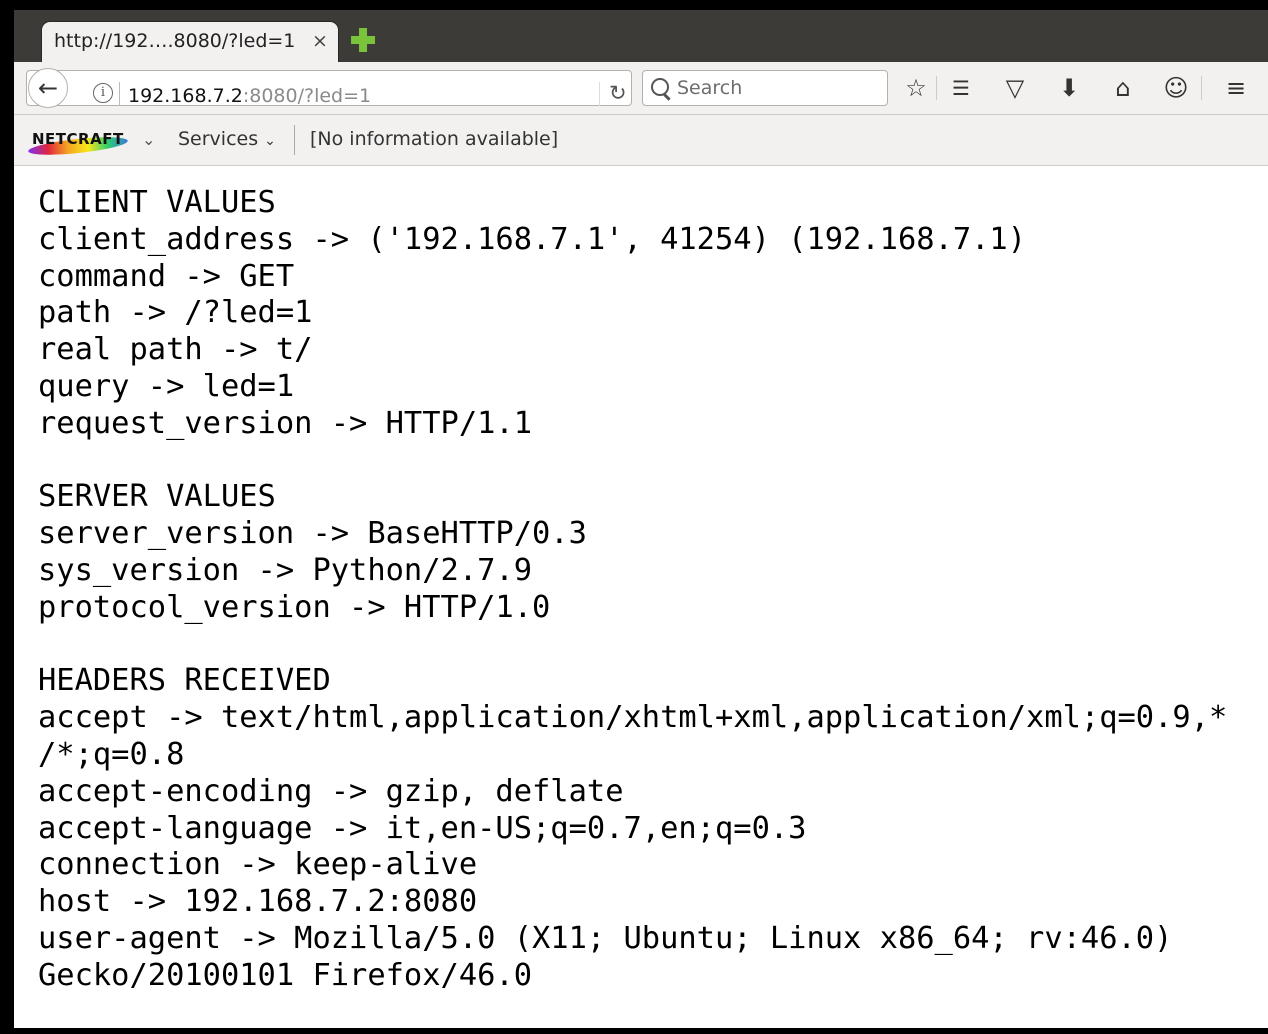 This screenshot has width=1268, height=1034. What do you see at coordinates (312, 534) in the screenshot?
I see `content-line: server_version -> BaseHTTP/0.3` at bounding box center [312, 534].